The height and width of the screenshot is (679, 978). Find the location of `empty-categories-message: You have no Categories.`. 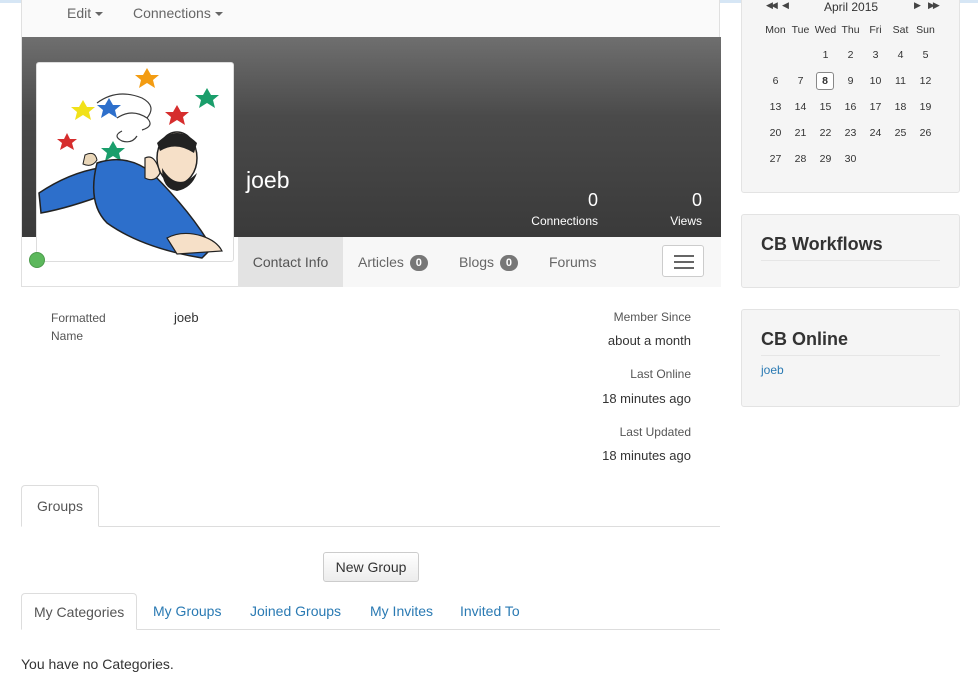

empty-categories-message: You have no Categories. is located at coordinates (97, 664).